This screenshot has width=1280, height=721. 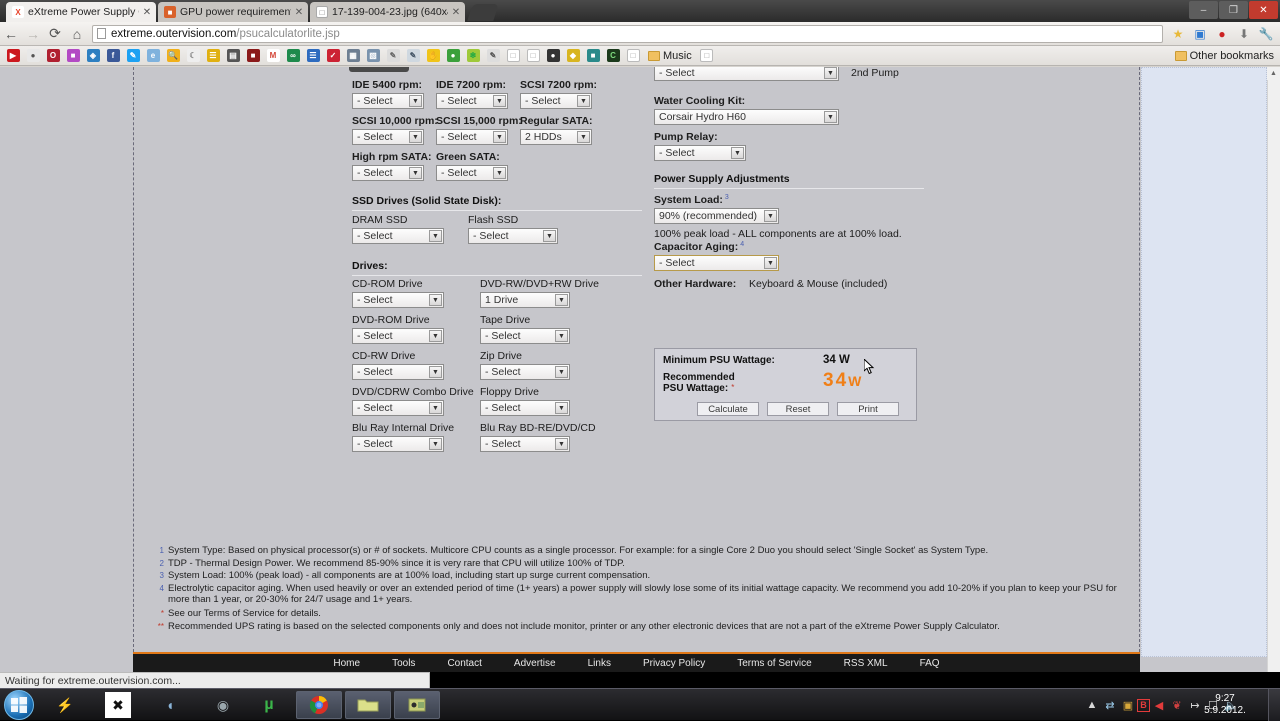 I want to click on bookmark-photobucket-icon: ■, so click(x=73, y=56).